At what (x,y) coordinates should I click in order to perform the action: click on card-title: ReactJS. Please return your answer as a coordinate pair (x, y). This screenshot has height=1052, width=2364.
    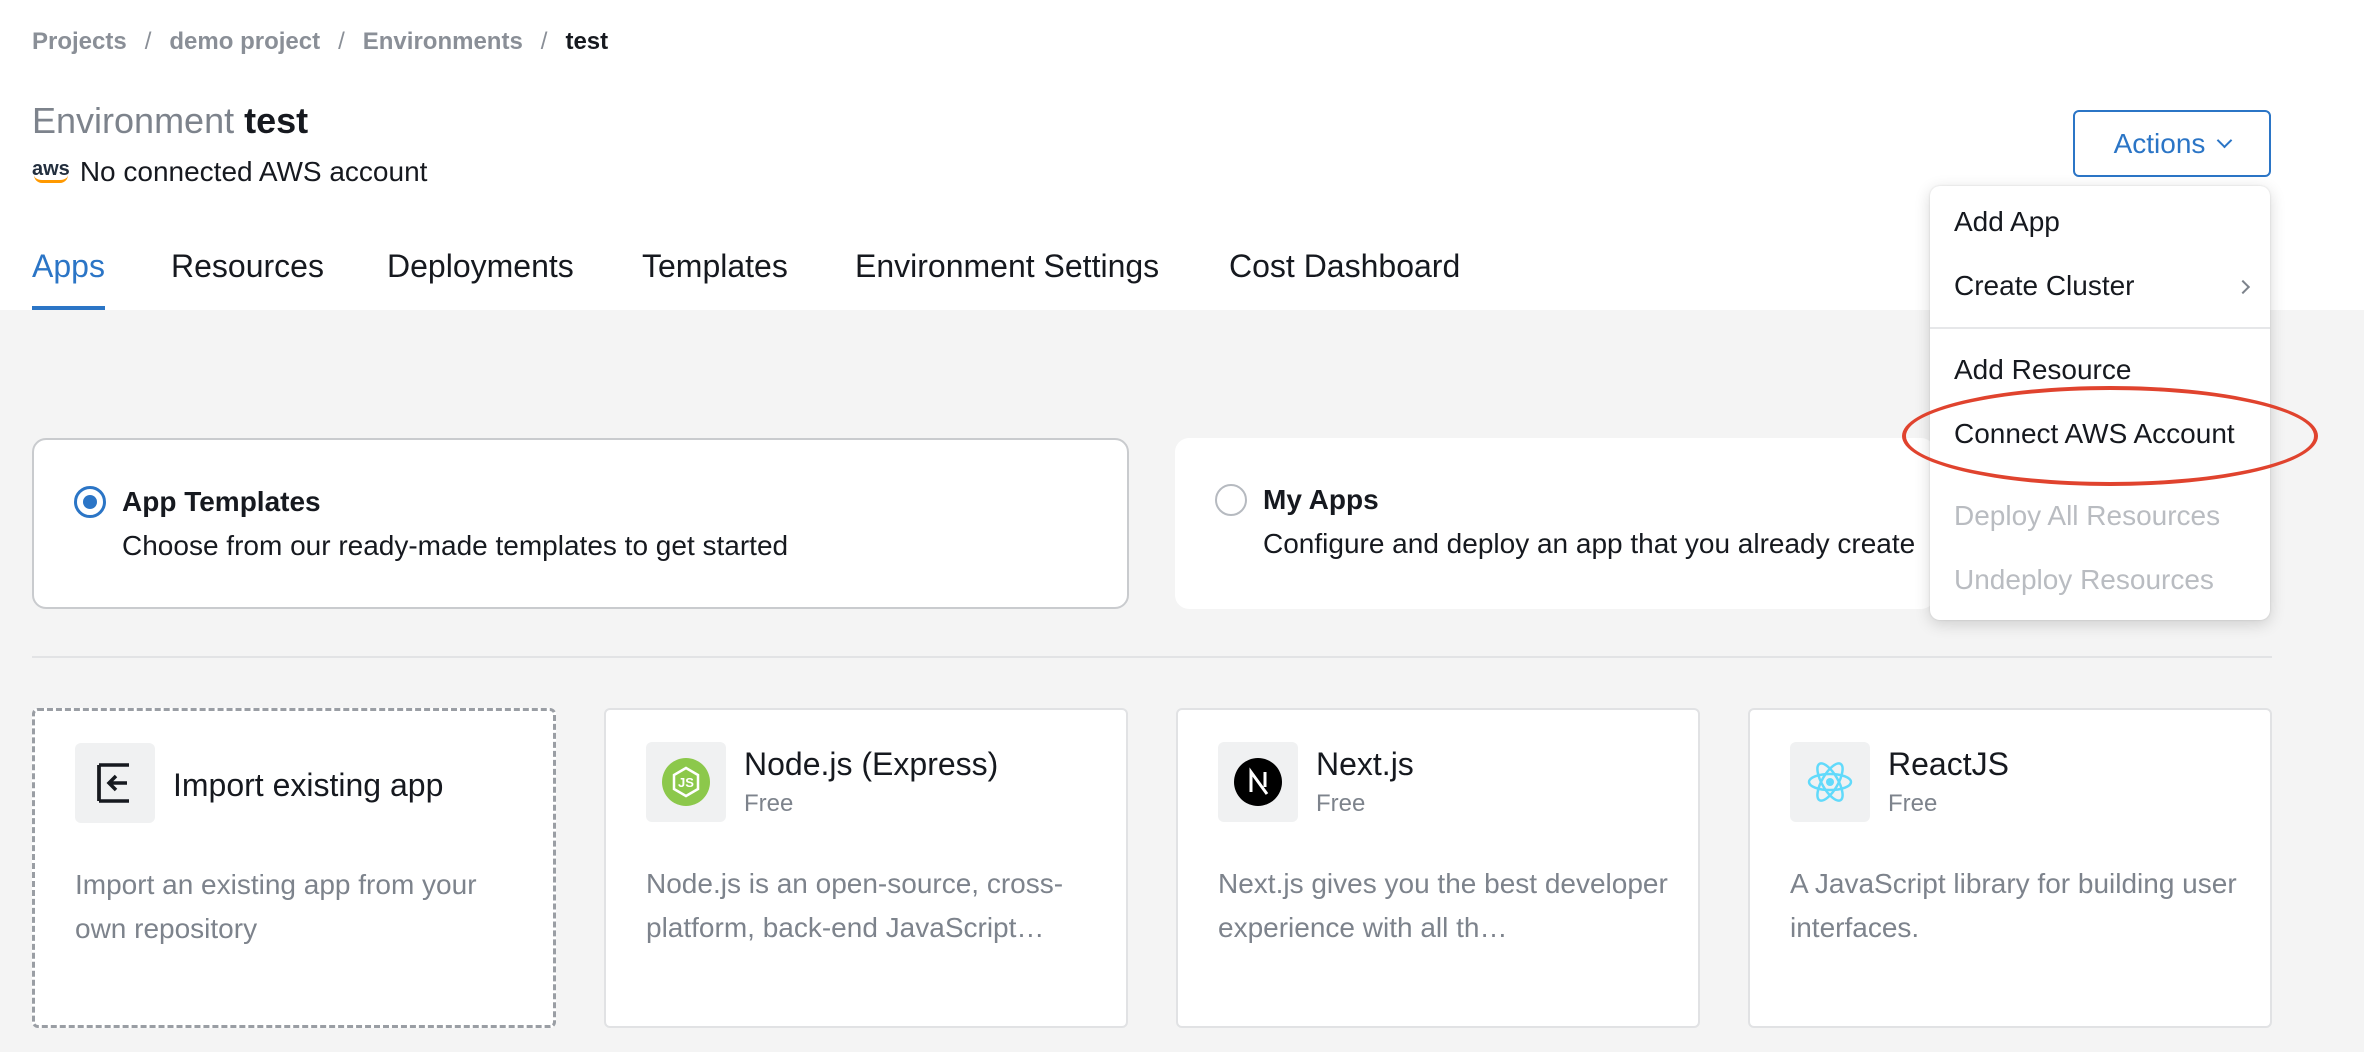
    Looking at the image, I should click on (1948, 764).